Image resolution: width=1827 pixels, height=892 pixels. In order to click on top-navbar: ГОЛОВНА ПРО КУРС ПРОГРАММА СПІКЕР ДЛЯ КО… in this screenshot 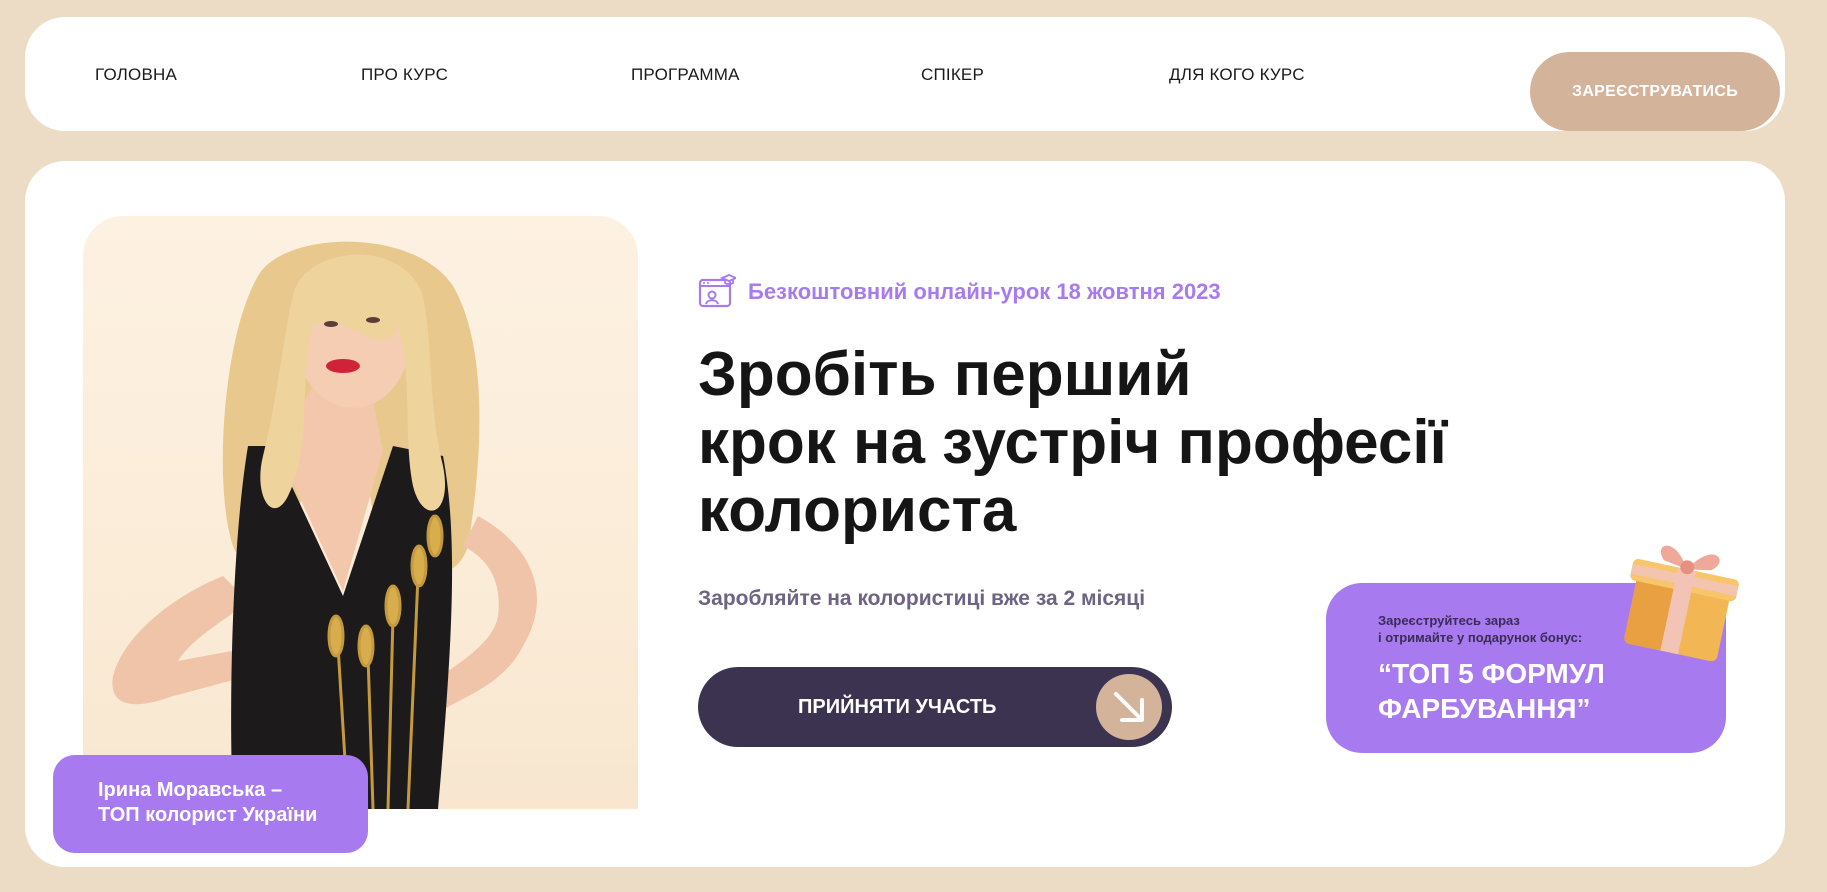, I will do `click(905, 74)`.